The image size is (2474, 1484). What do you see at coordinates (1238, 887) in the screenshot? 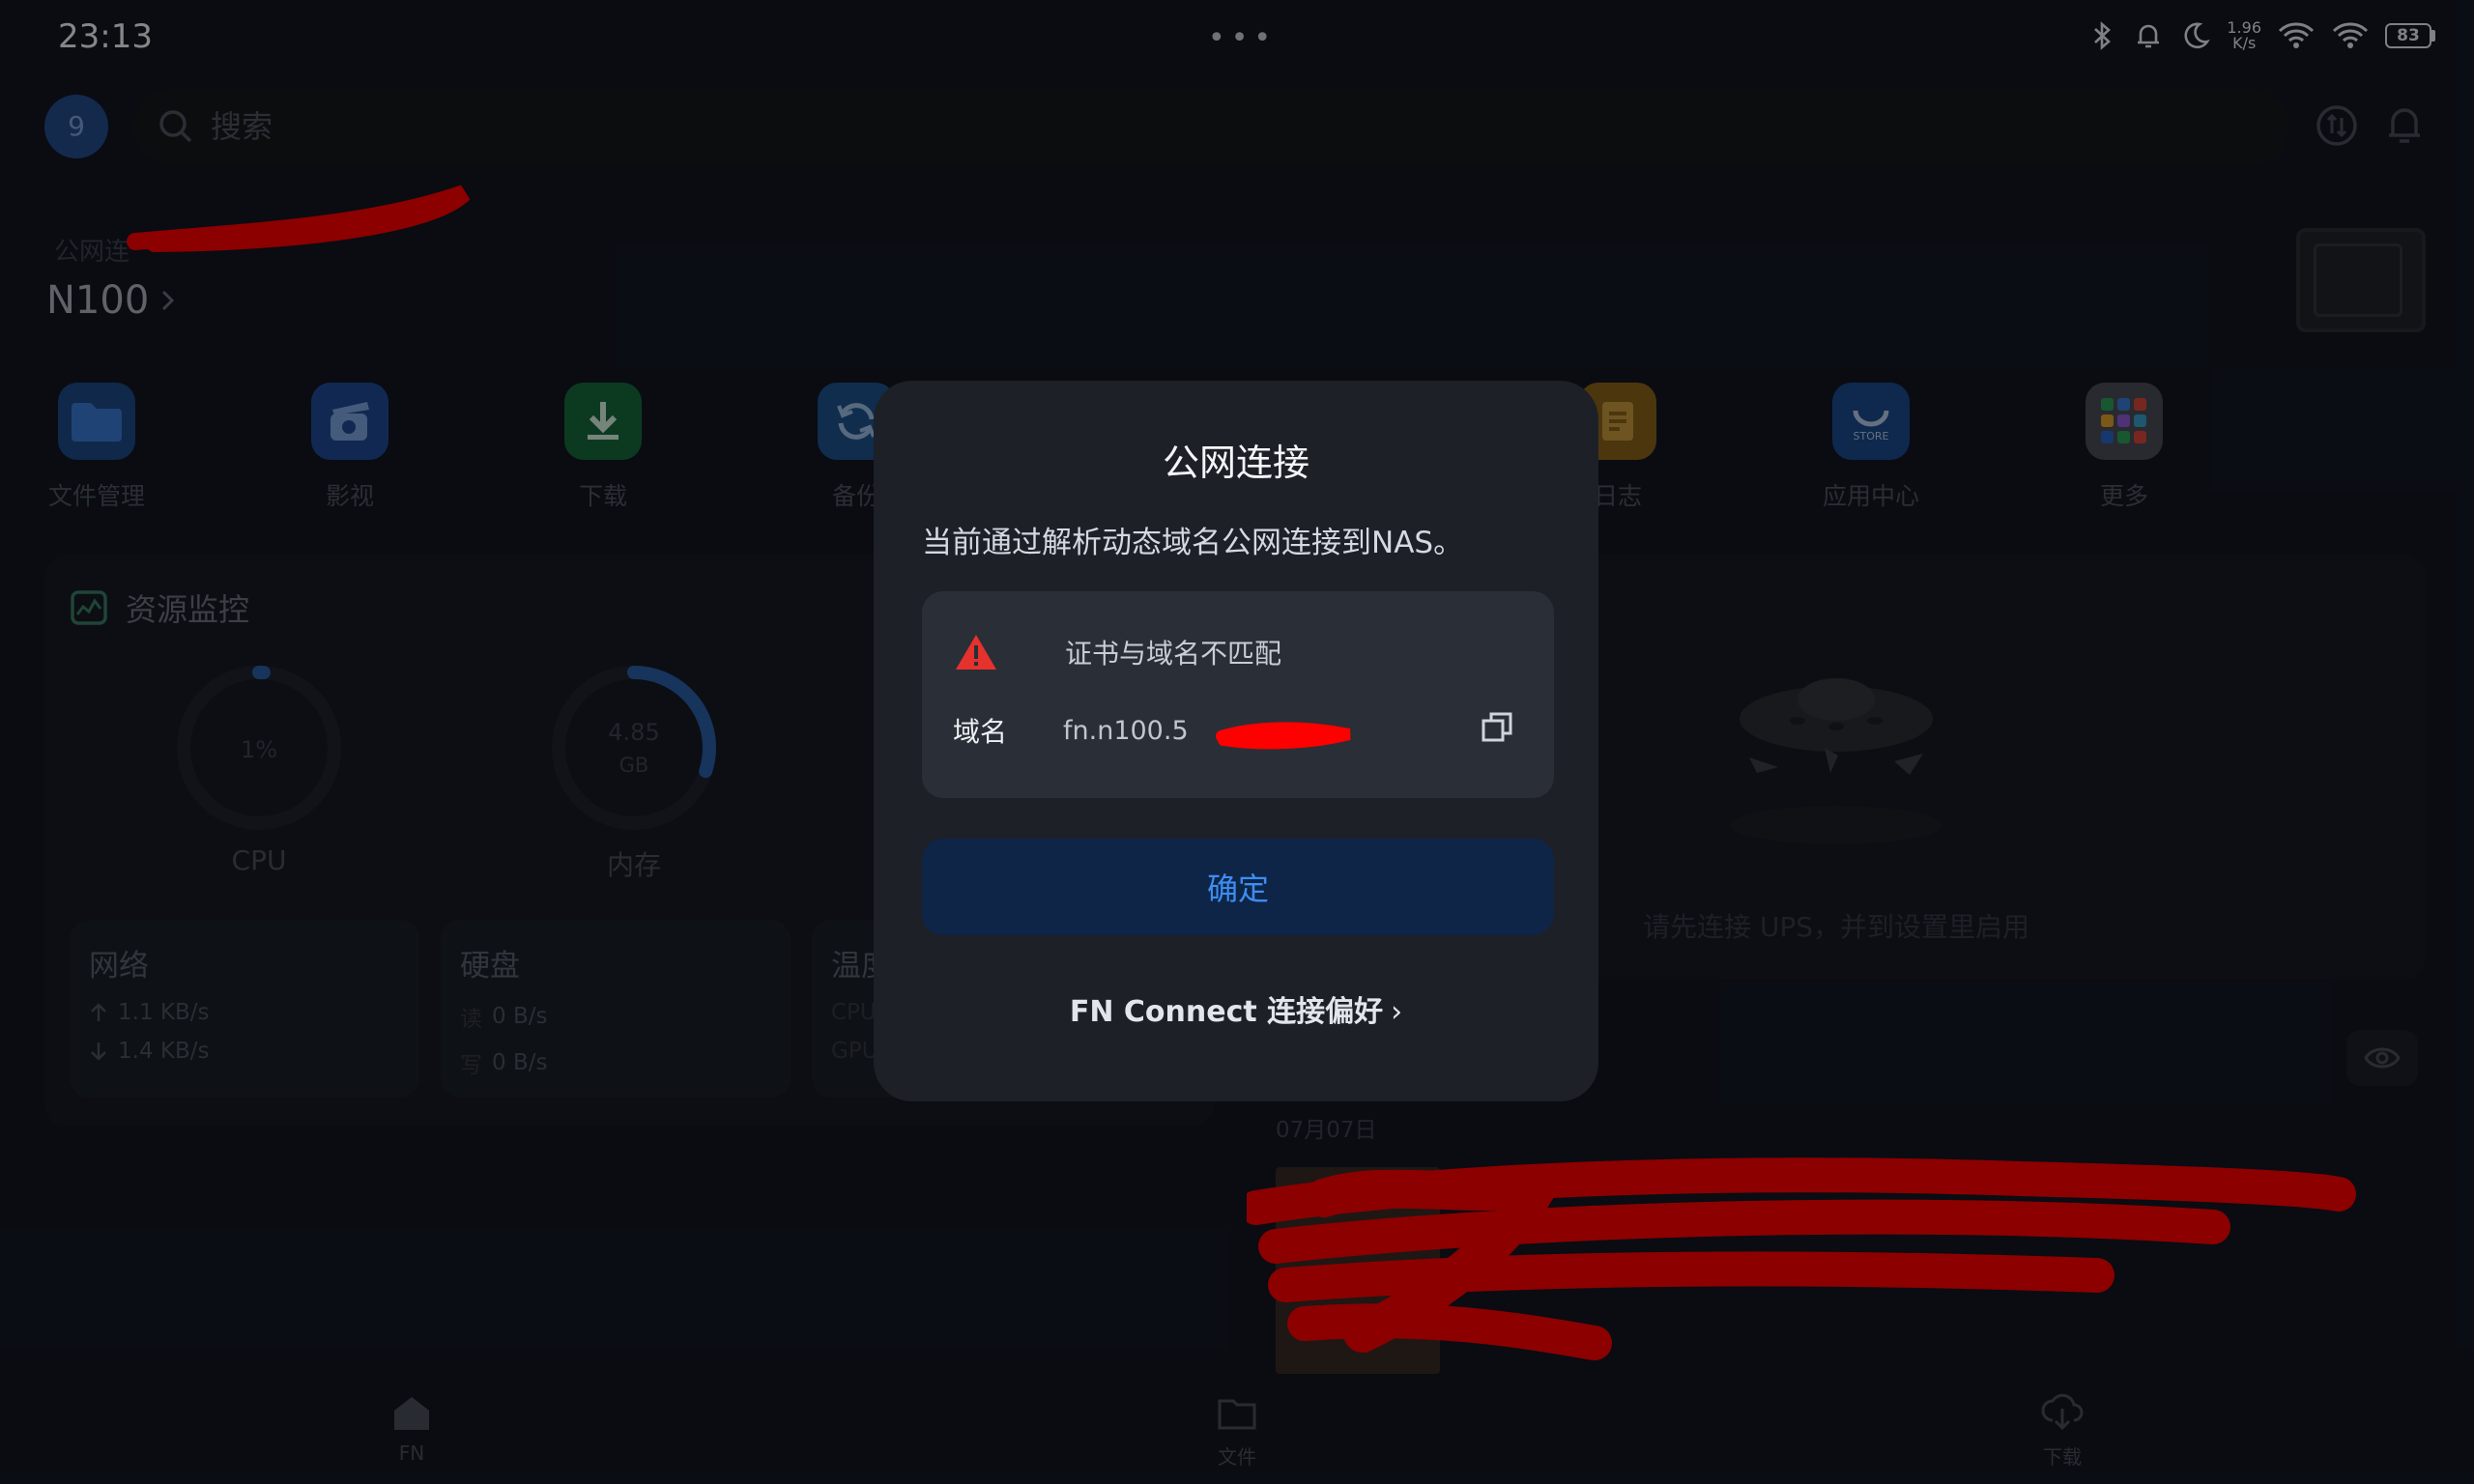
I see `confirm-button: 确定` at bounding box center [1238, 887].